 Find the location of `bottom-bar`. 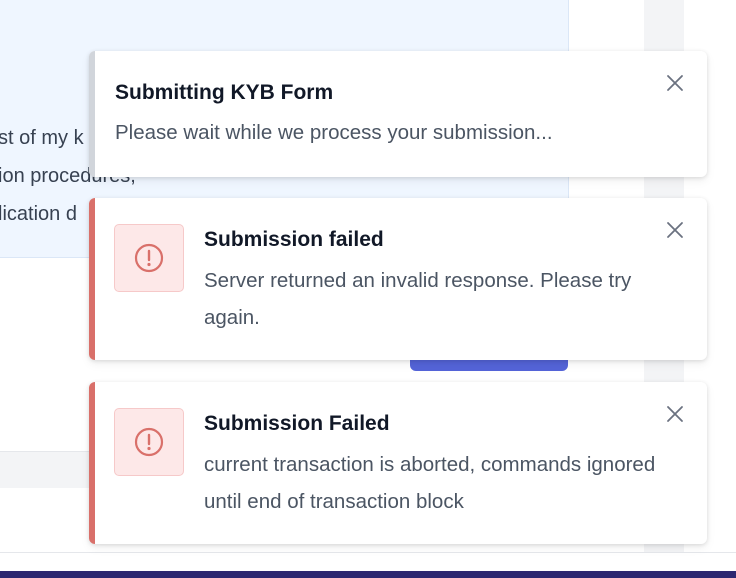

bottom-bar is located at coordinates (368, 574).